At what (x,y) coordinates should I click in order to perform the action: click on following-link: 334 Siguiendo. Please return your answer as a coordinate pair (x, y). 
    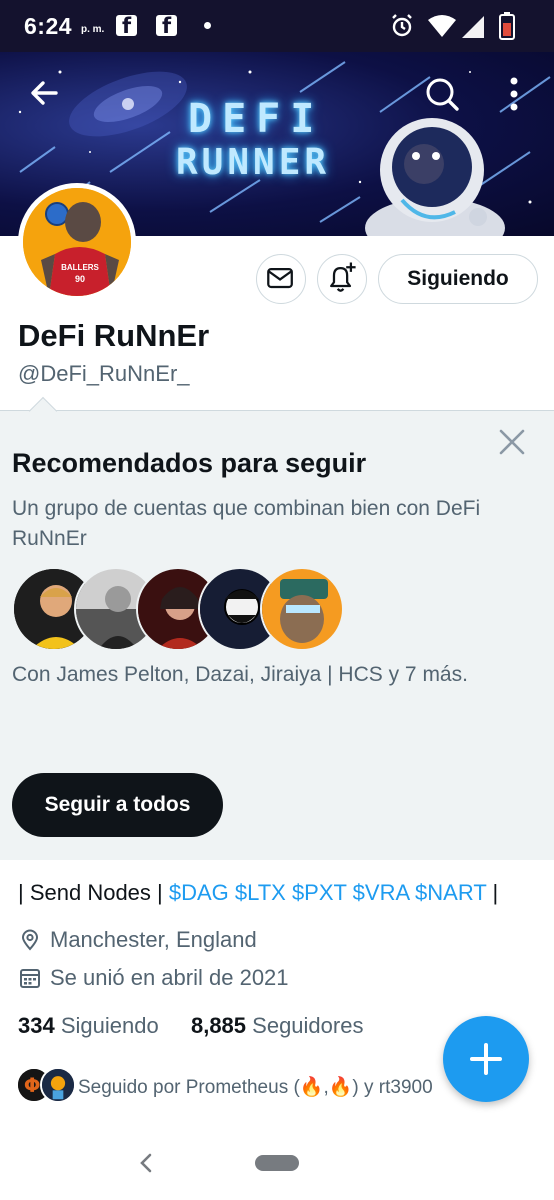
    Looking at the image, I should click on (88, 1025).